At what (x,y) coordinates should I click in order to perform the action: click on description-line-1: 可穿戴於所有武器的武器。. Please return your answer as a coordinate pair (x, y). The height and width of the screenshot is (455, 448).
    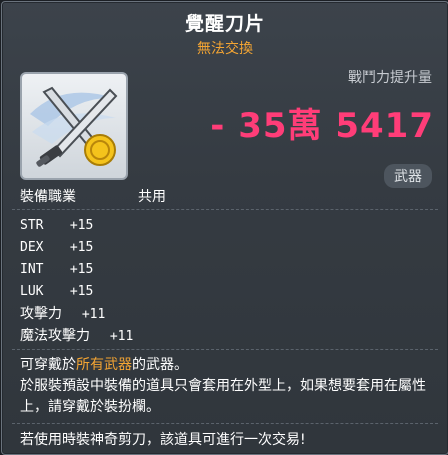
    Looking at the image, I should click on (226, 365).